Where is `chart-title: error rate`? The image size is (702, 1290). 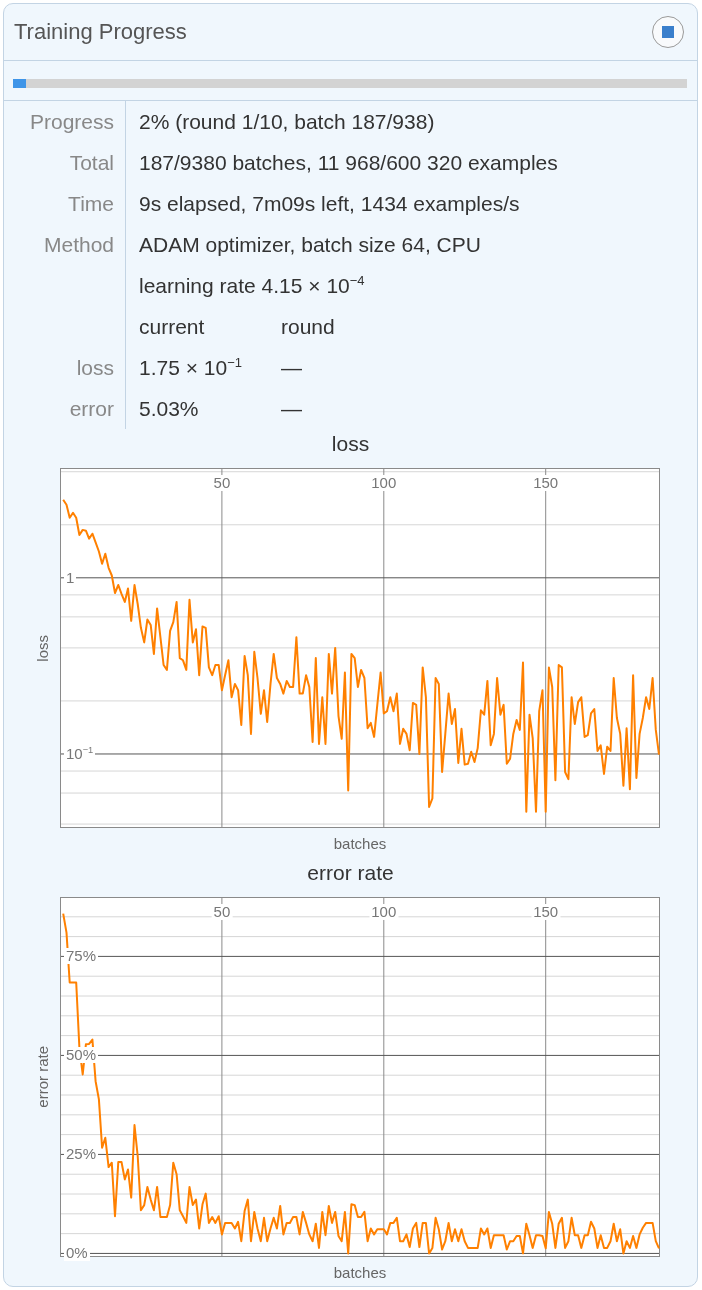 chart-title: error rate is located at coordinates (350, 872).